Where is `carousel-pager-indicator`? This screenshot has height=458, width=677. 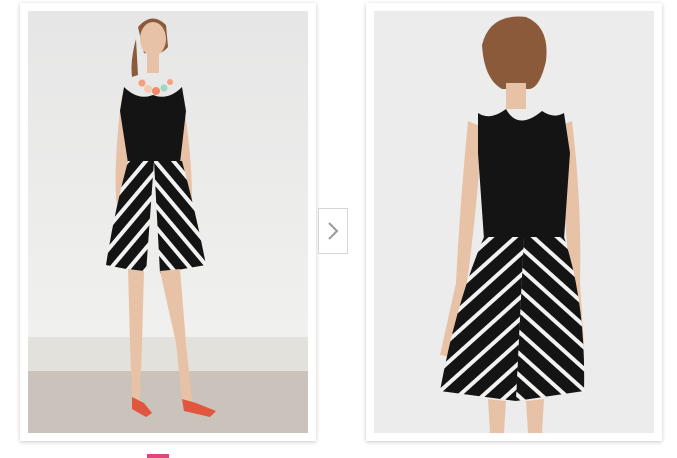 carousel-pager-indicator is located at coordinates (158, 456).